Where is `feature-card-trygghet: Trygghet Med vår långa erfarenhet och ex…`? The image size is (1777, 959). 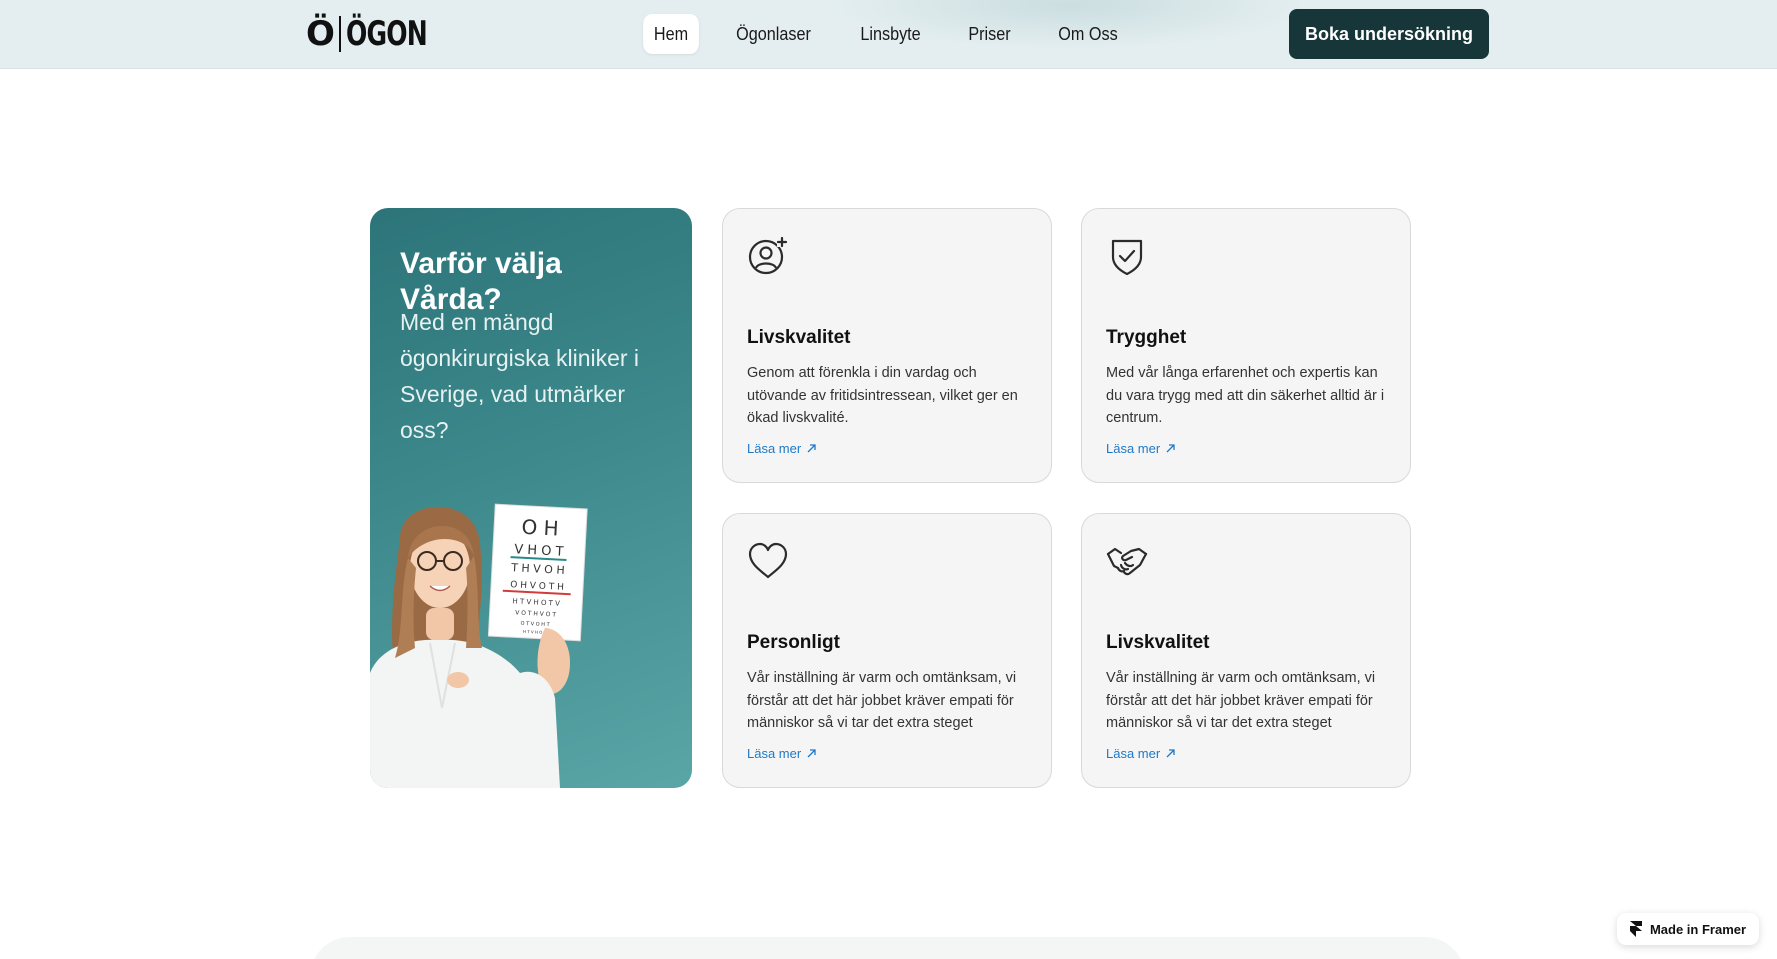 feature-card-trygghet: Trygghet Med vår långa erfarenhet och ex… is located at coordinates (1246, 345).